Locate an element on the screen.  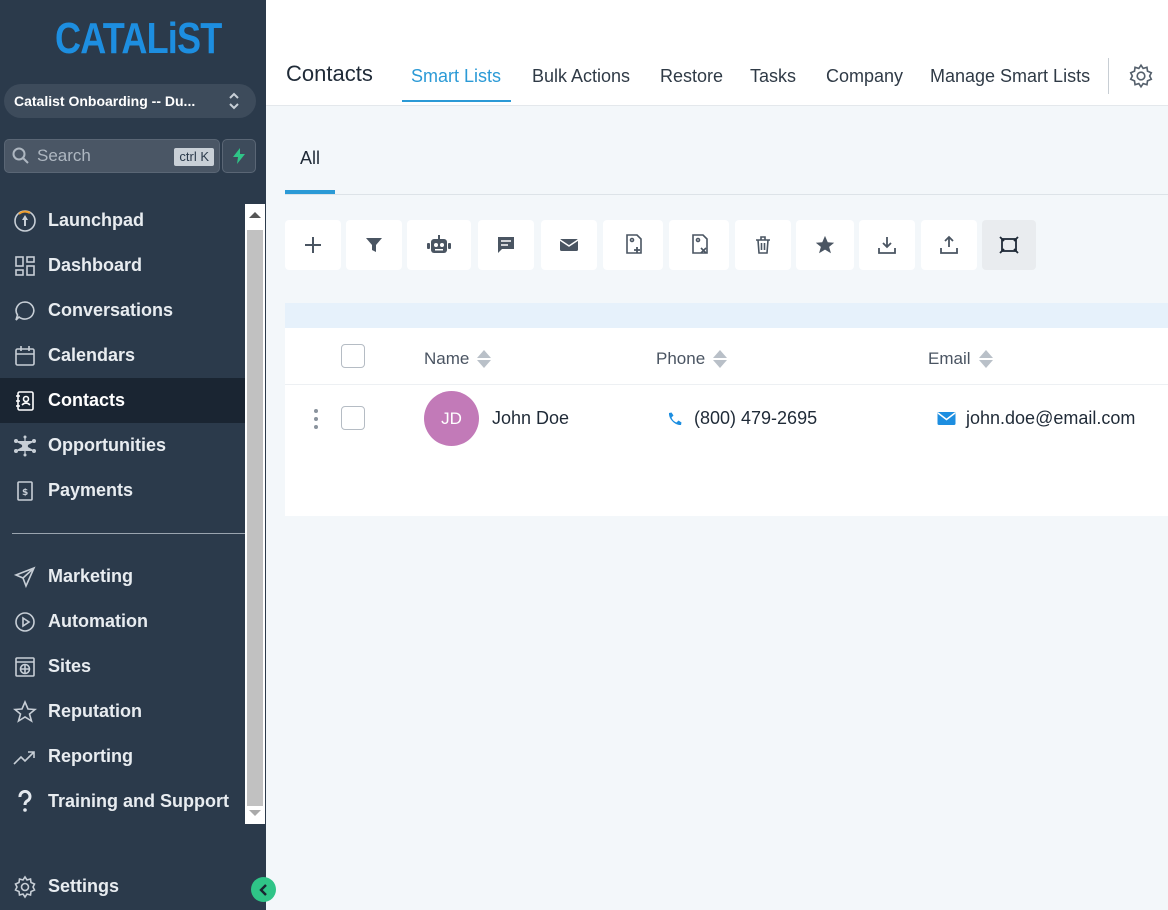
filter-button is located at coordinates (374, 245).